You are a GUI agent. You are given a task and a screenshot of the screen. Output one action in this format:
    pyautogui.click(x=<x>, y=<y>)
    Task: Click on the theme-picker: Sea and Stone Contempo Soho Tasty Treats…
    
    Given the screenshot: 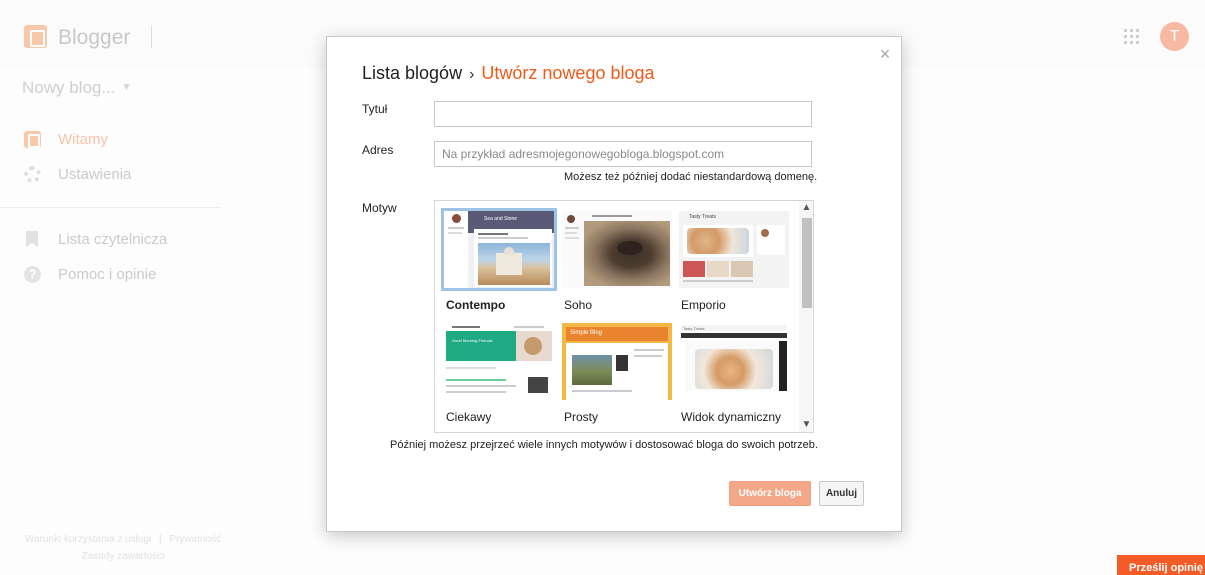 What is the action you would take?
    pyautogui.click(x=624, y=316)
    